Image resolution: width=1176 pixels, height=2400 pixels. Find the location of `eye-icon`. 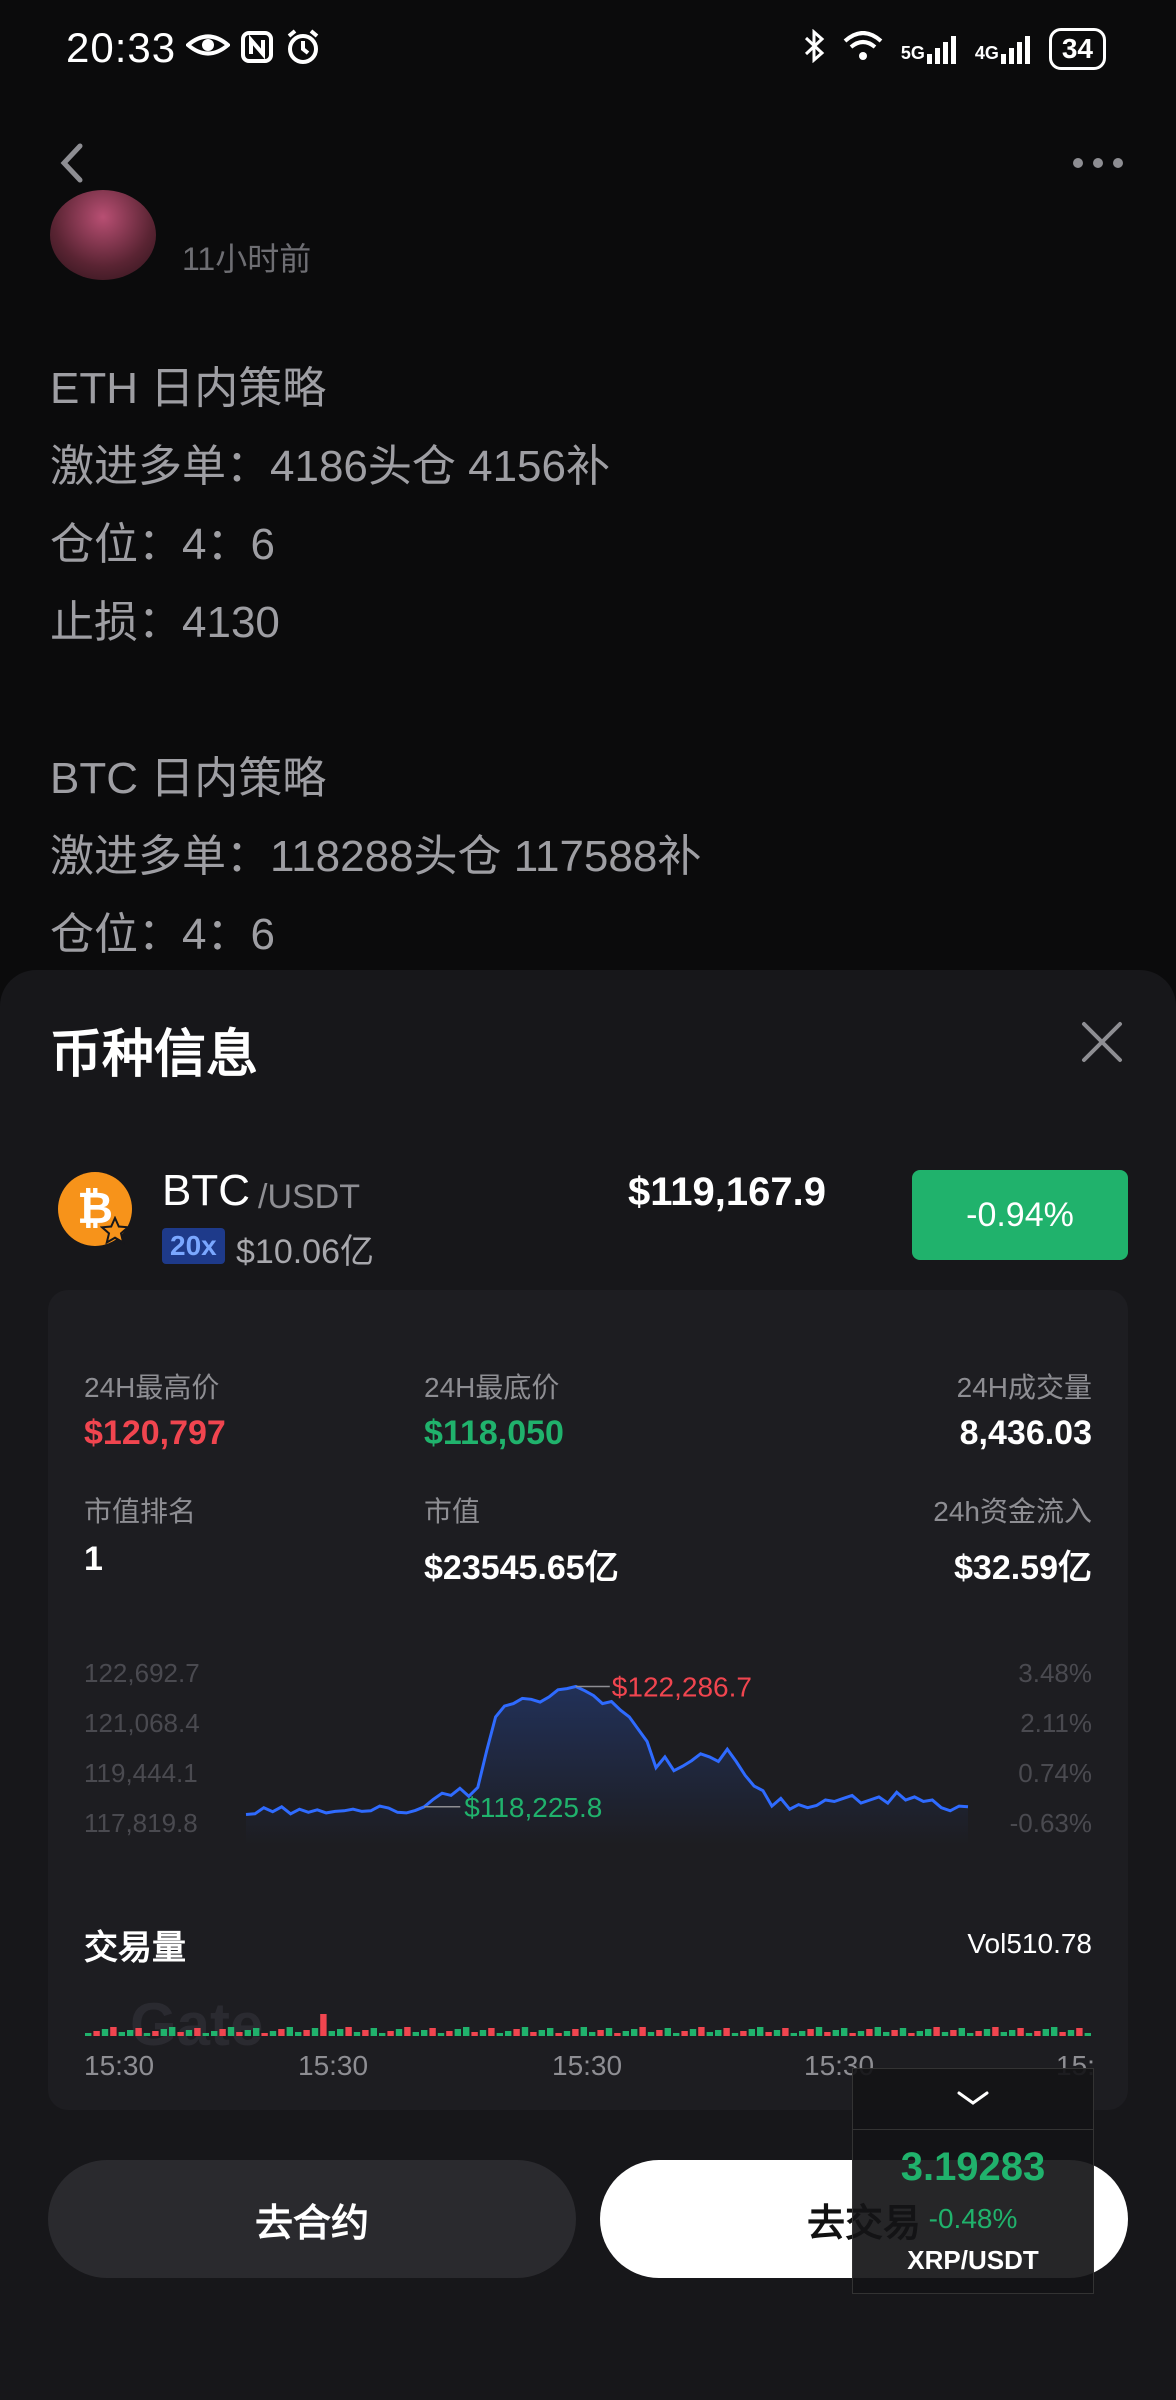

eye-icon is located at coordinates (208, 47).